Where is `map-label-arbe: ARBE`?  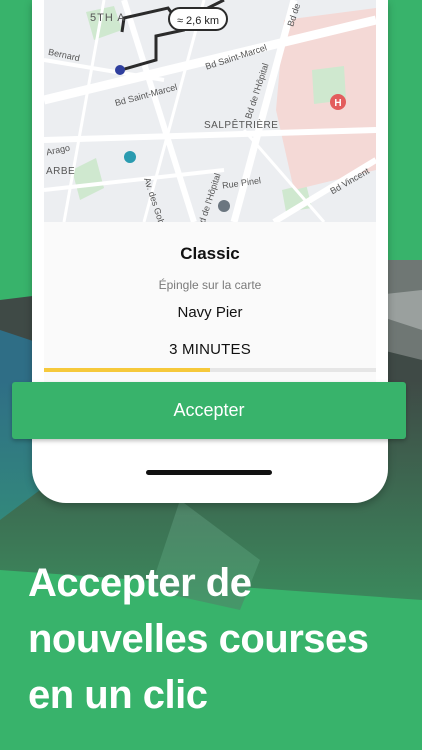 map-label-arbe: ARBE is located at coordinates (61, 171).